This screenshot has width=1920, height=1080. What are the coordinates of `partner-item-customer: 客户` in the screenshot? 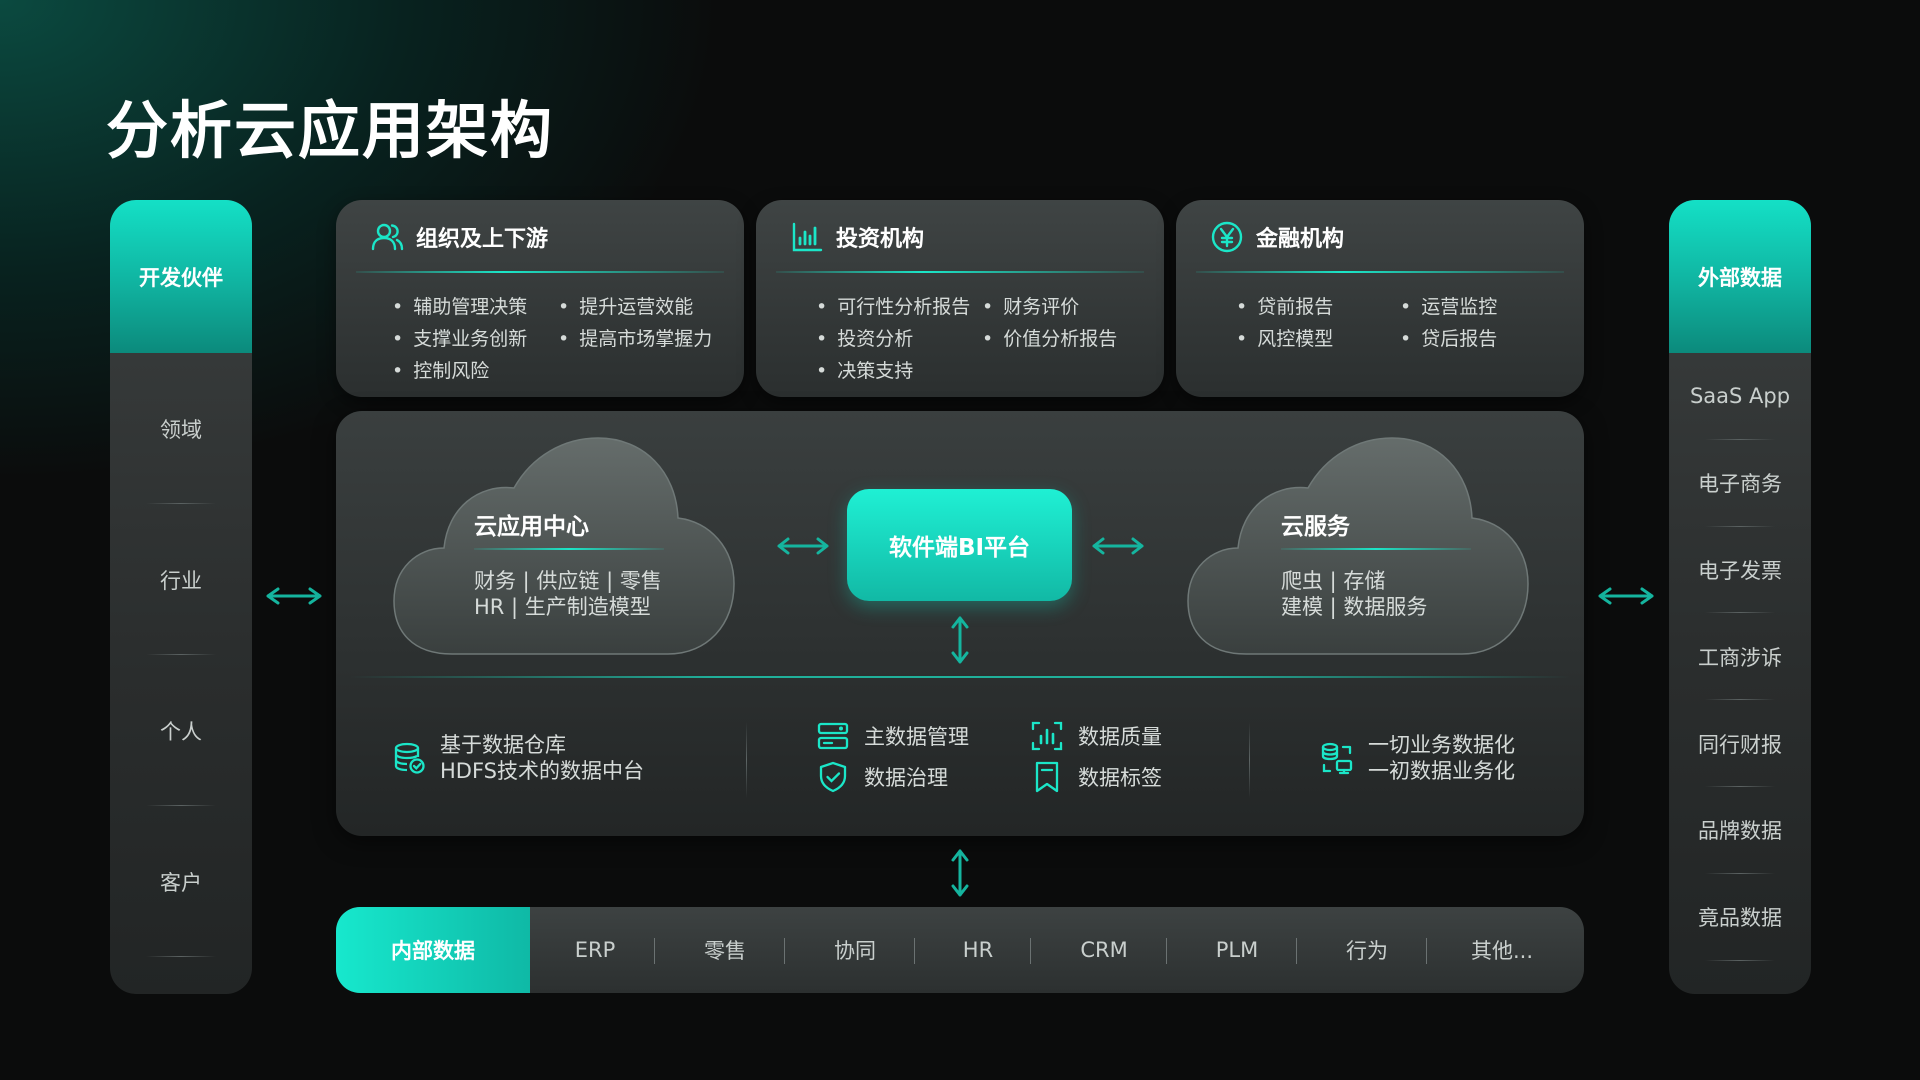 It's located at (181, 881).